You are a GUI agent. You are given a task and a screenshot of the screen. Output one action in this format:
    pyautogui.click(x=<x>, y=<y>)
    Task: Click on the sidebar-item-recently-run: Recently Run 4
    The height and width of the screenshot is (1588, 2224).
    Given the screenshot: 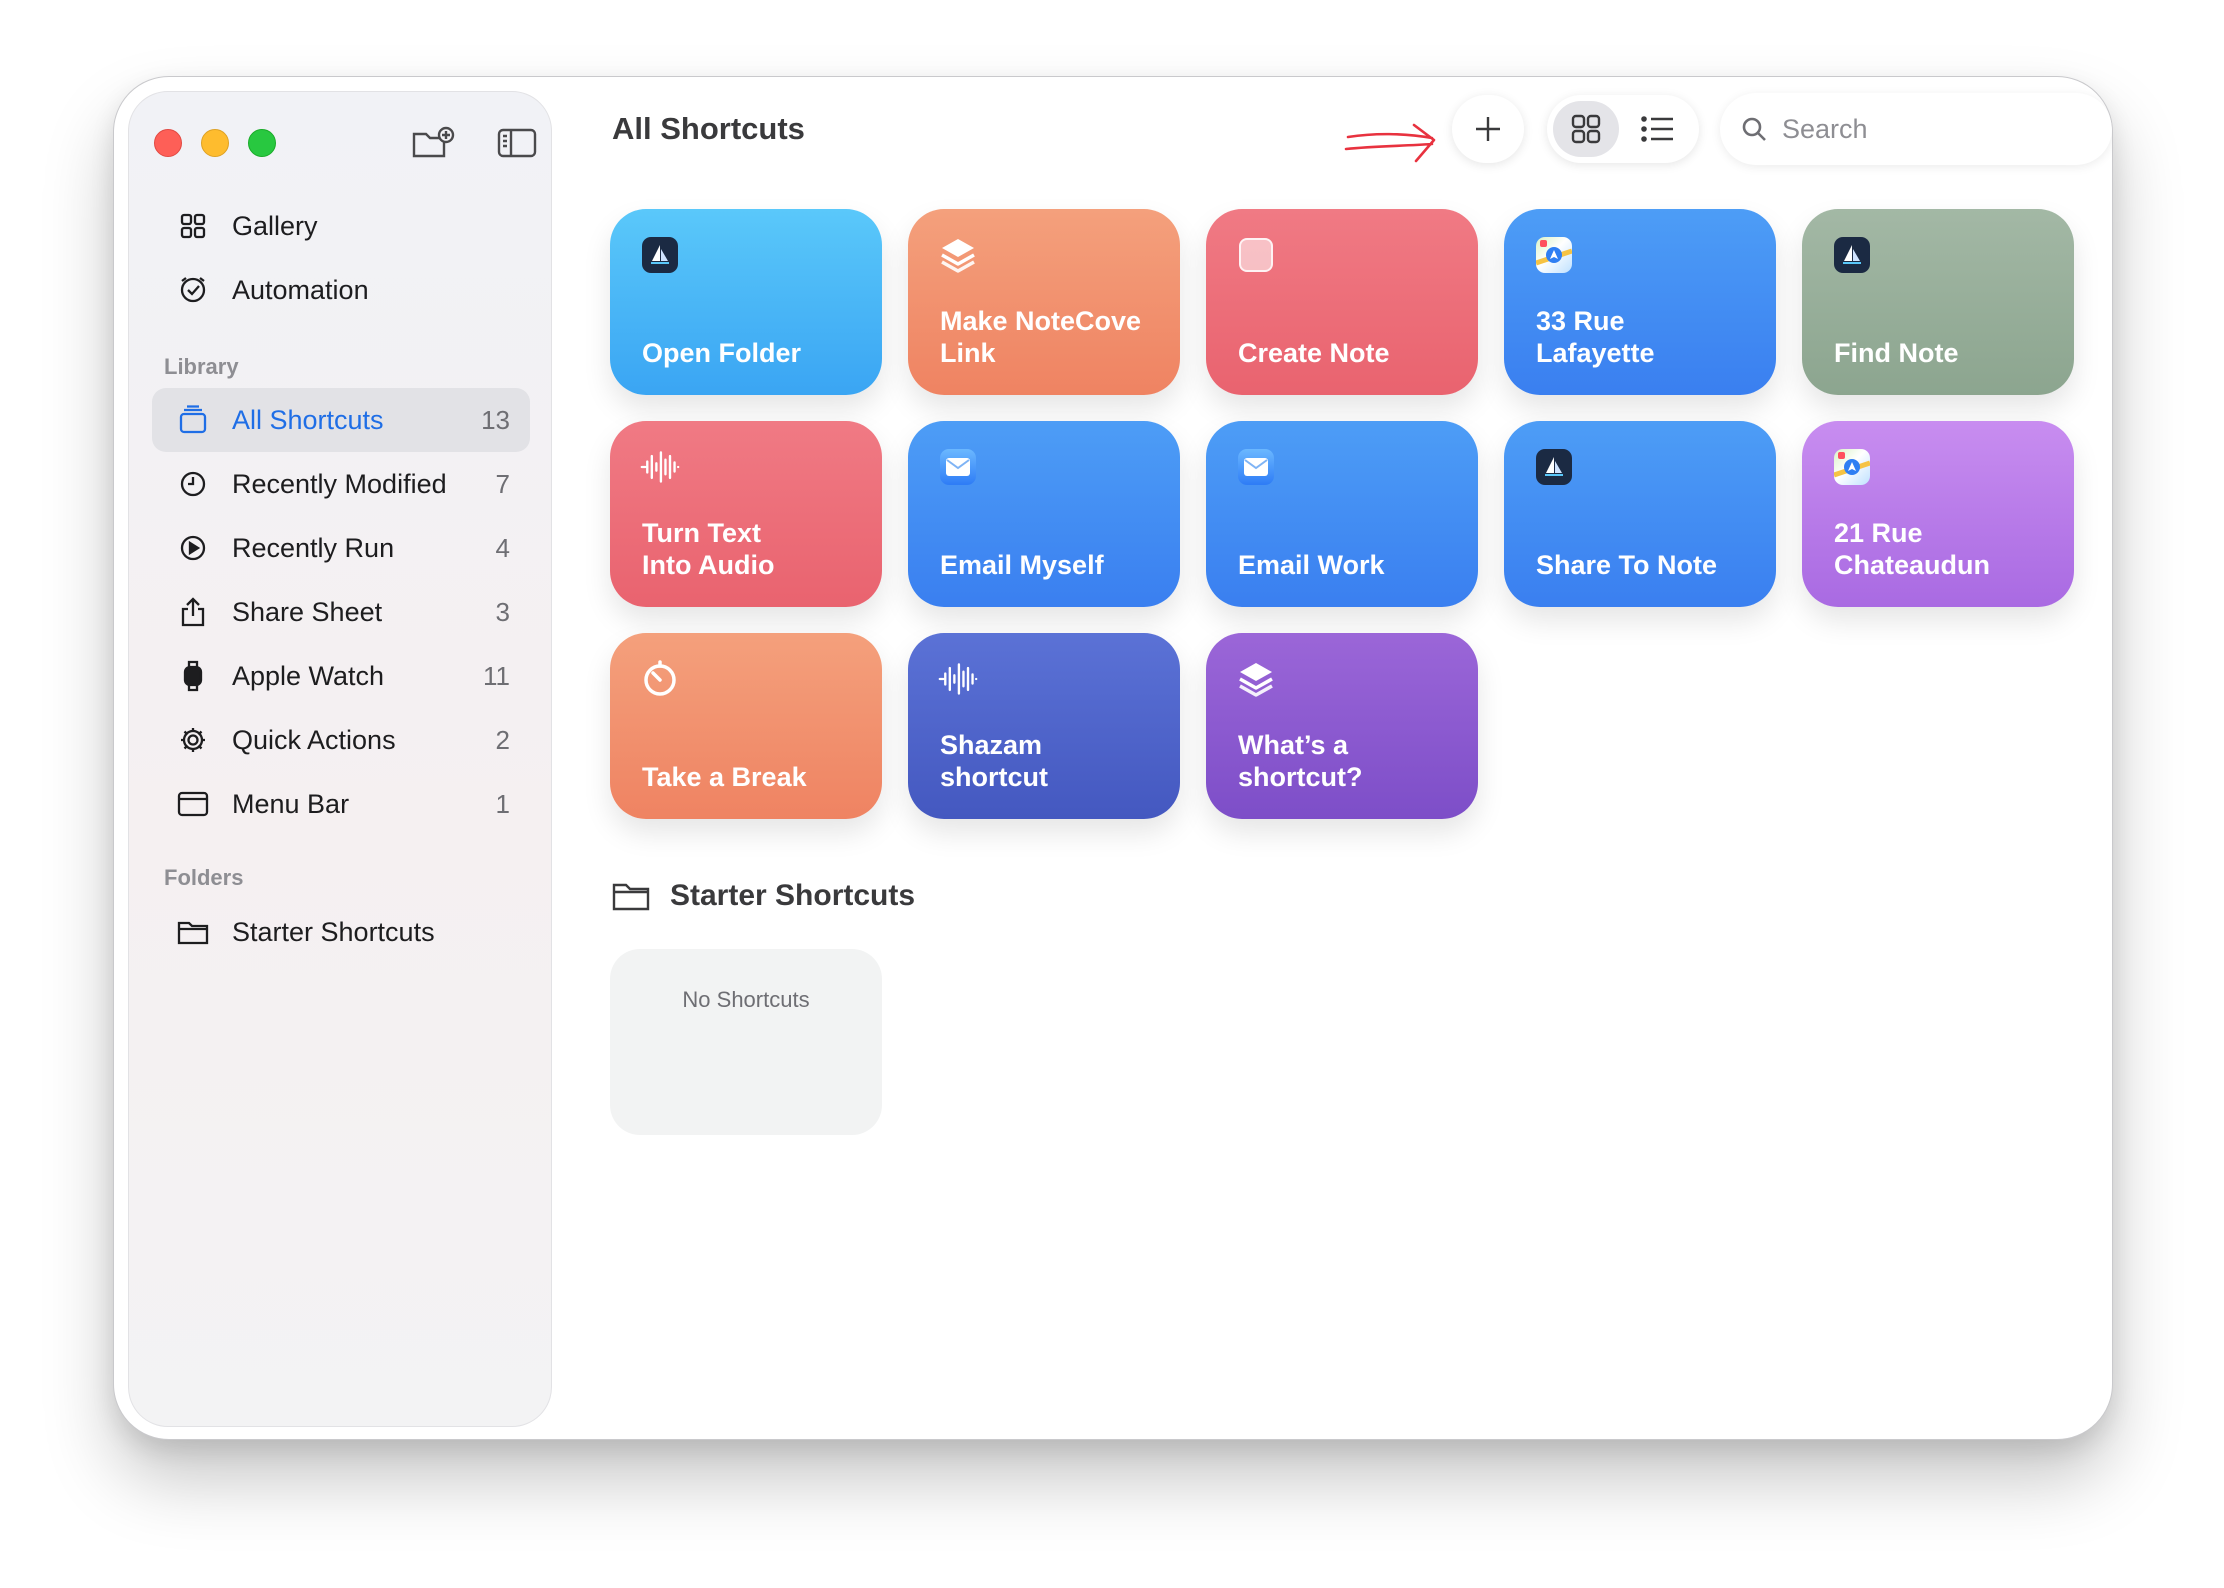 What is the action you would take?
    pyautogui.click(x=341, y=548)
    